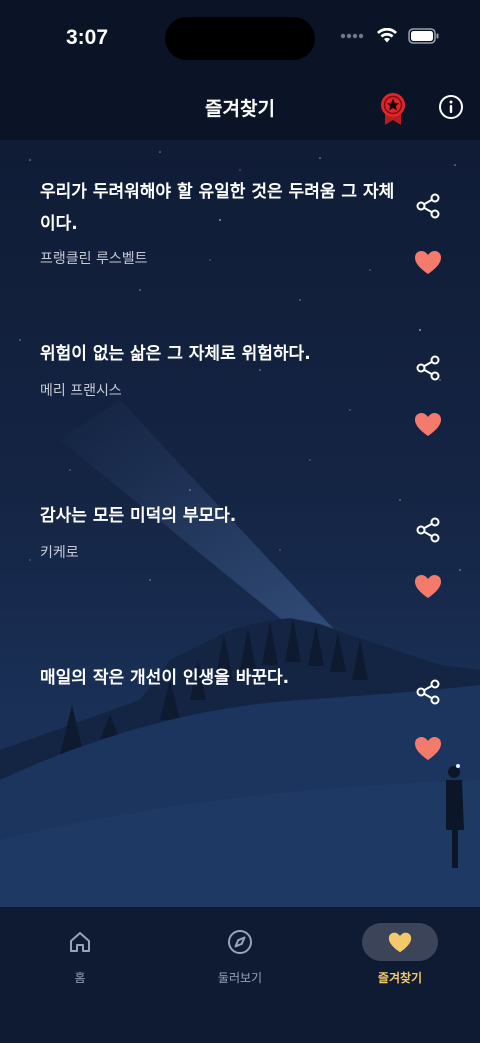  I want to click on tab-favorites: 즐겨찾기, so click(400, 954).